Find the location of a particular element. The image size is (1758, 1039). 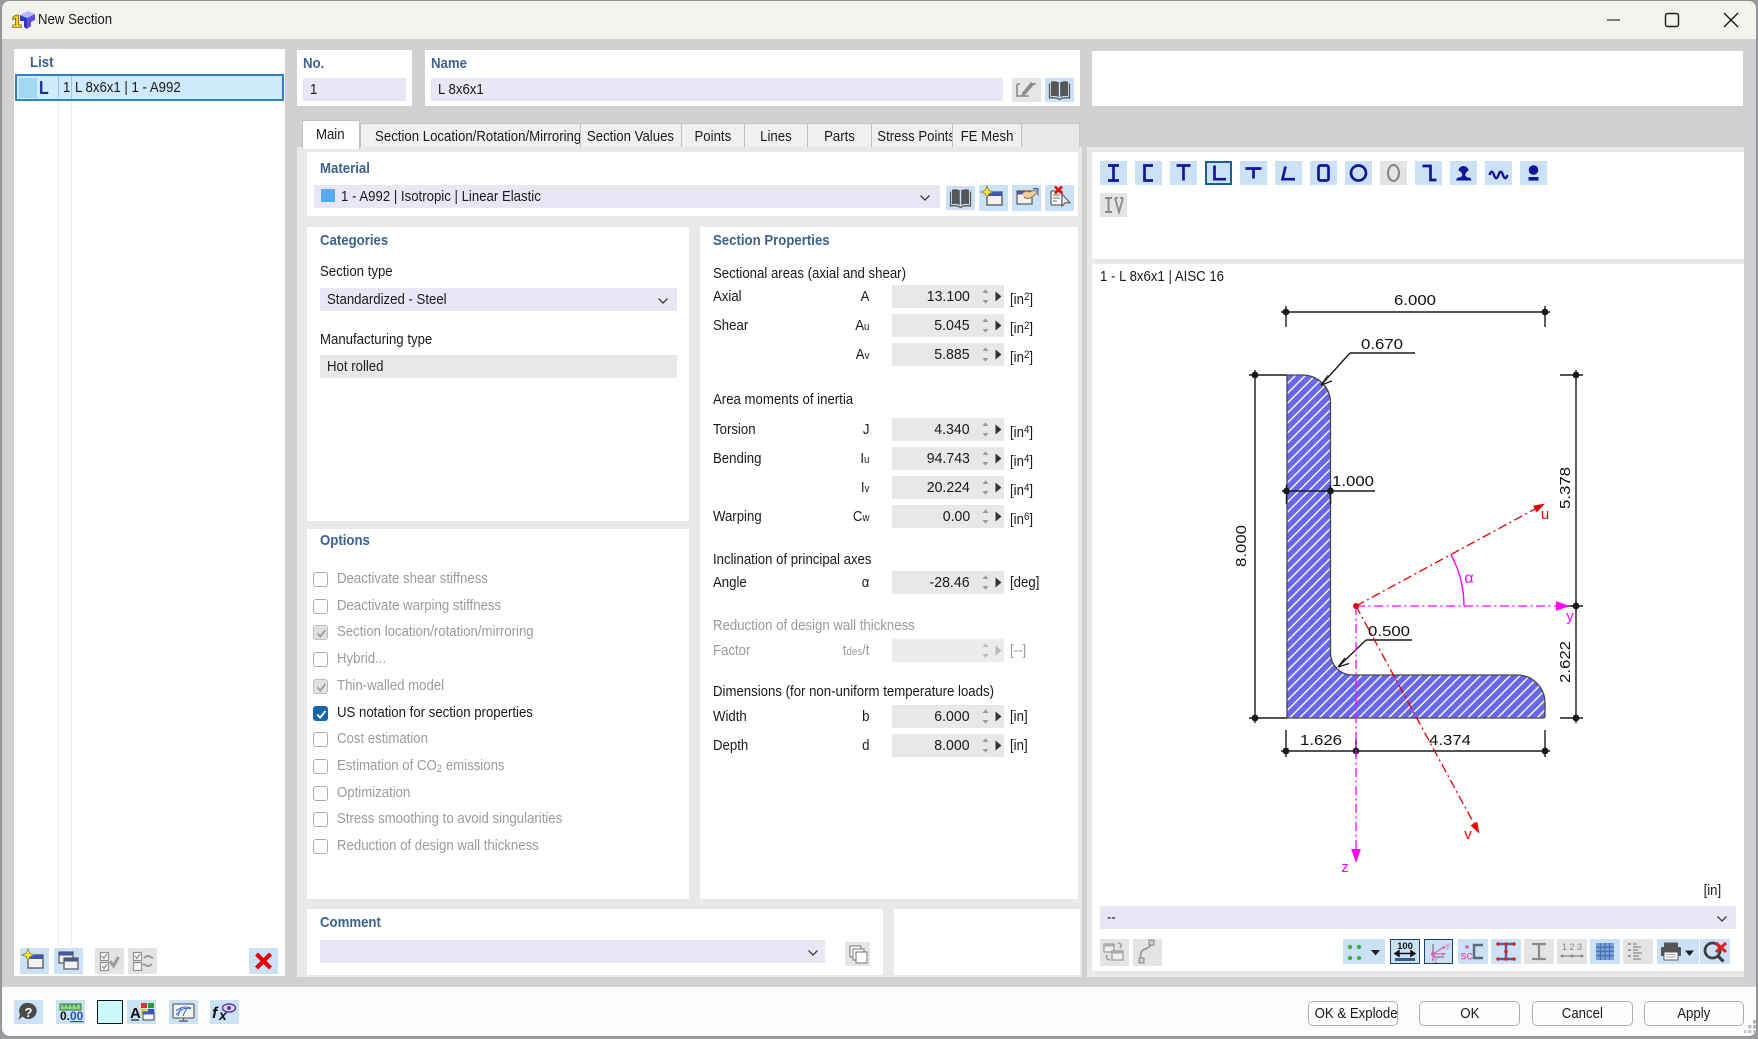

svg-text: 1 2 3 is located at coordinates (1572, 947).